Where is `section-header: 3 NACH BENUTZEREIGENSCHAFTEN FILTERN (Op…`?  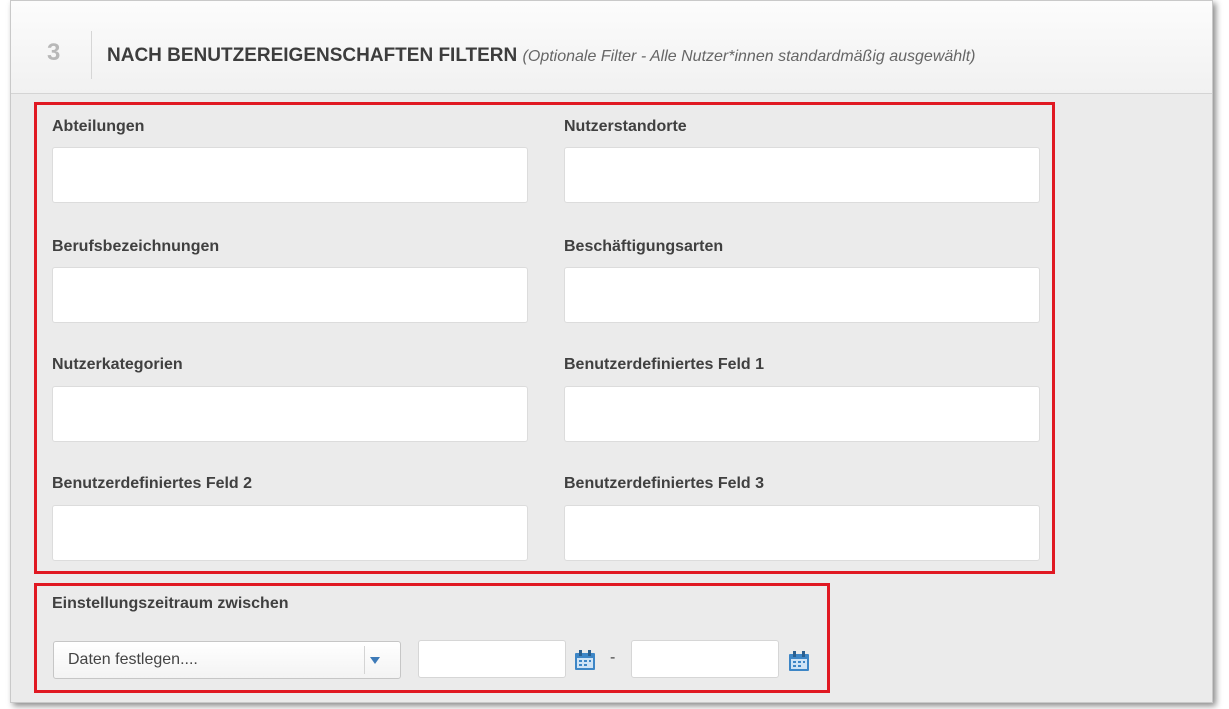
section-header: 3 NACH BENUTZEREIGENSCHAFTEN FILTERN (Op… is located at coordinates (611, 47).